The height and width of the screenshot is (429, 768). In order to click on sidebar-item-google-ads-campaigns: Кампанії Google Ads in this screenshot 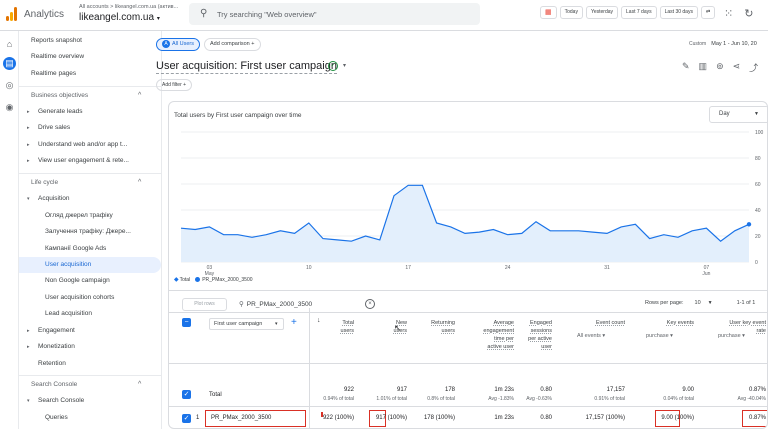, I will do `click(90, 249)`.